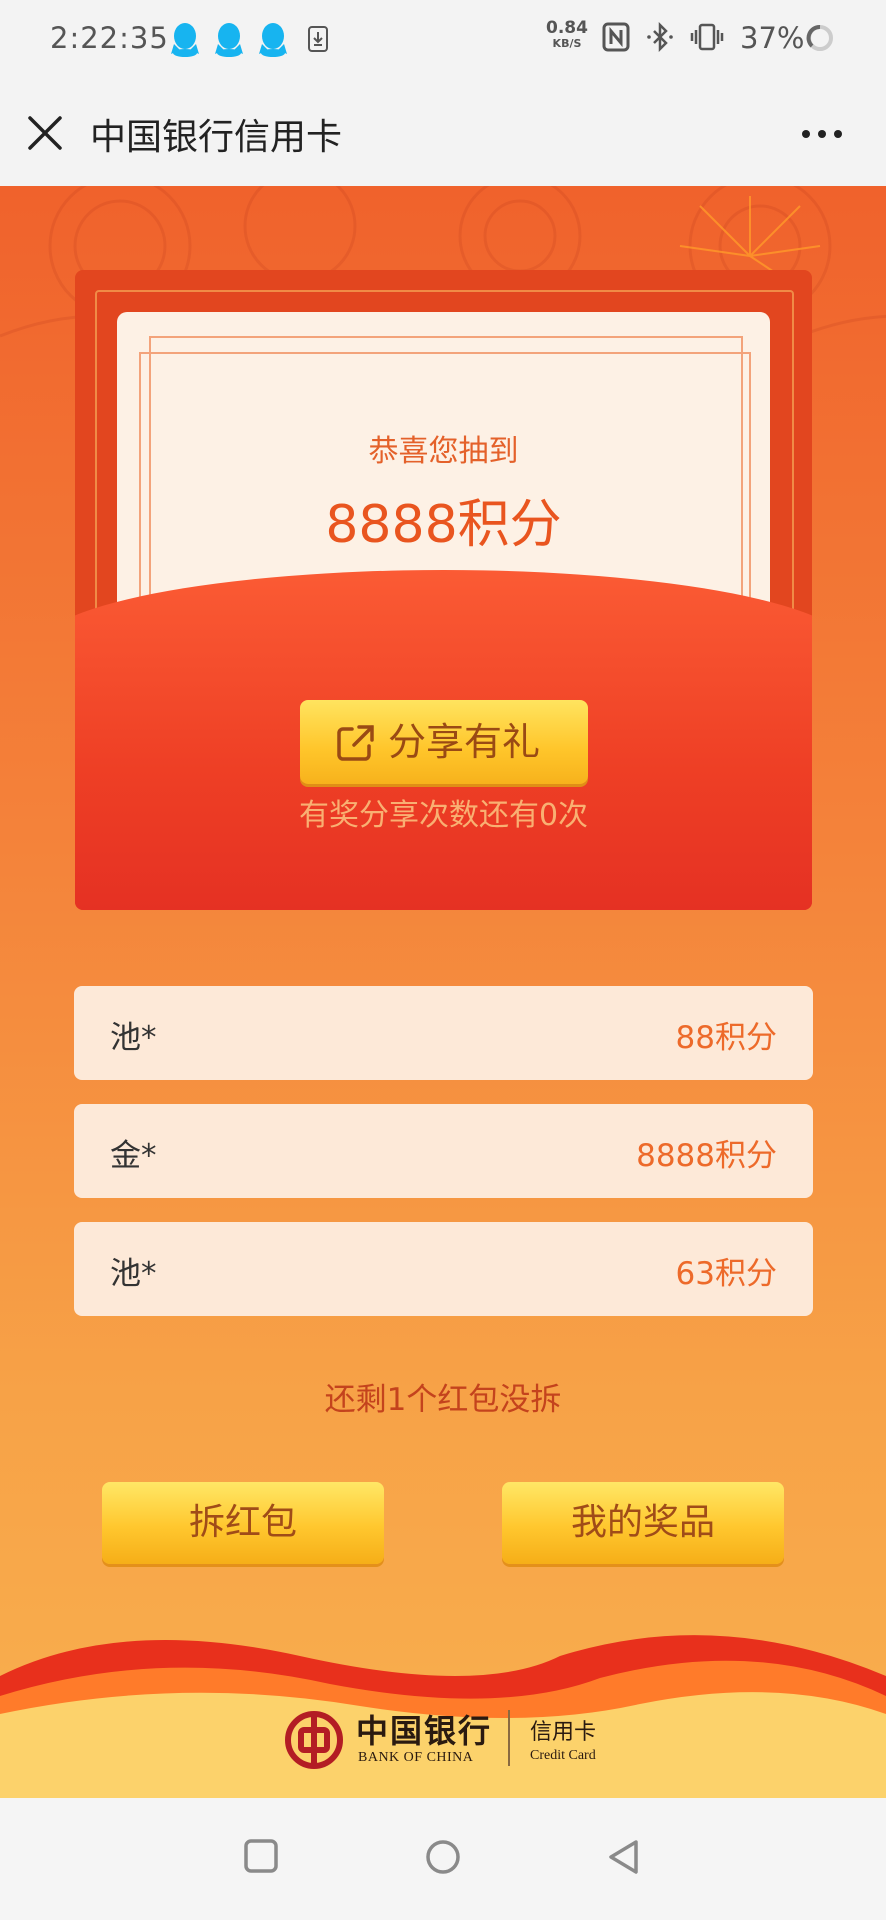 The image size is (886, 1920). What do you see at coordinates (443, 1400) in the screenshot?
I see `remaining-envelopes-text: 还剩1个红包没拆` at bounding box center [443, 1400].